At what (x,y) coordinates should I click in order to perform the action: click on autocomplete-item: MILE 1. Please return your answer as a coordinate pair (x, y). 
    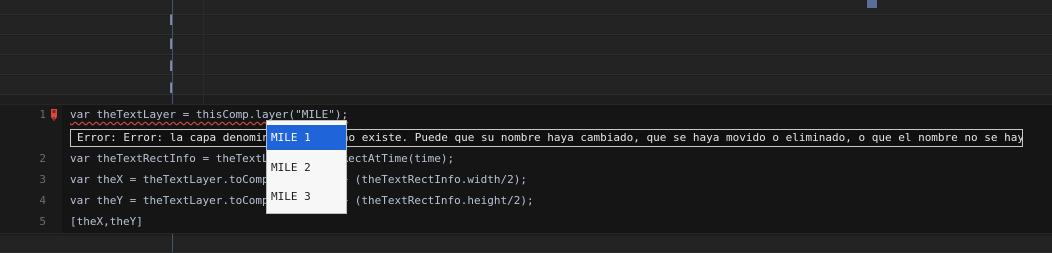
    Looking at the image, I should click on (306, 137).